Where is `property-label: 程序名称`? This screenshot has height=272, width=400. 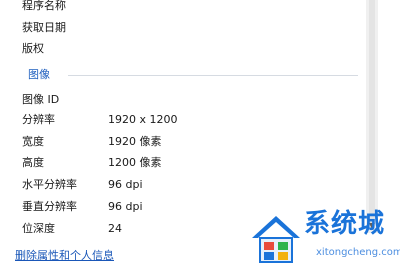 property-label: 程序名称 is located at coordinates (44, 6).